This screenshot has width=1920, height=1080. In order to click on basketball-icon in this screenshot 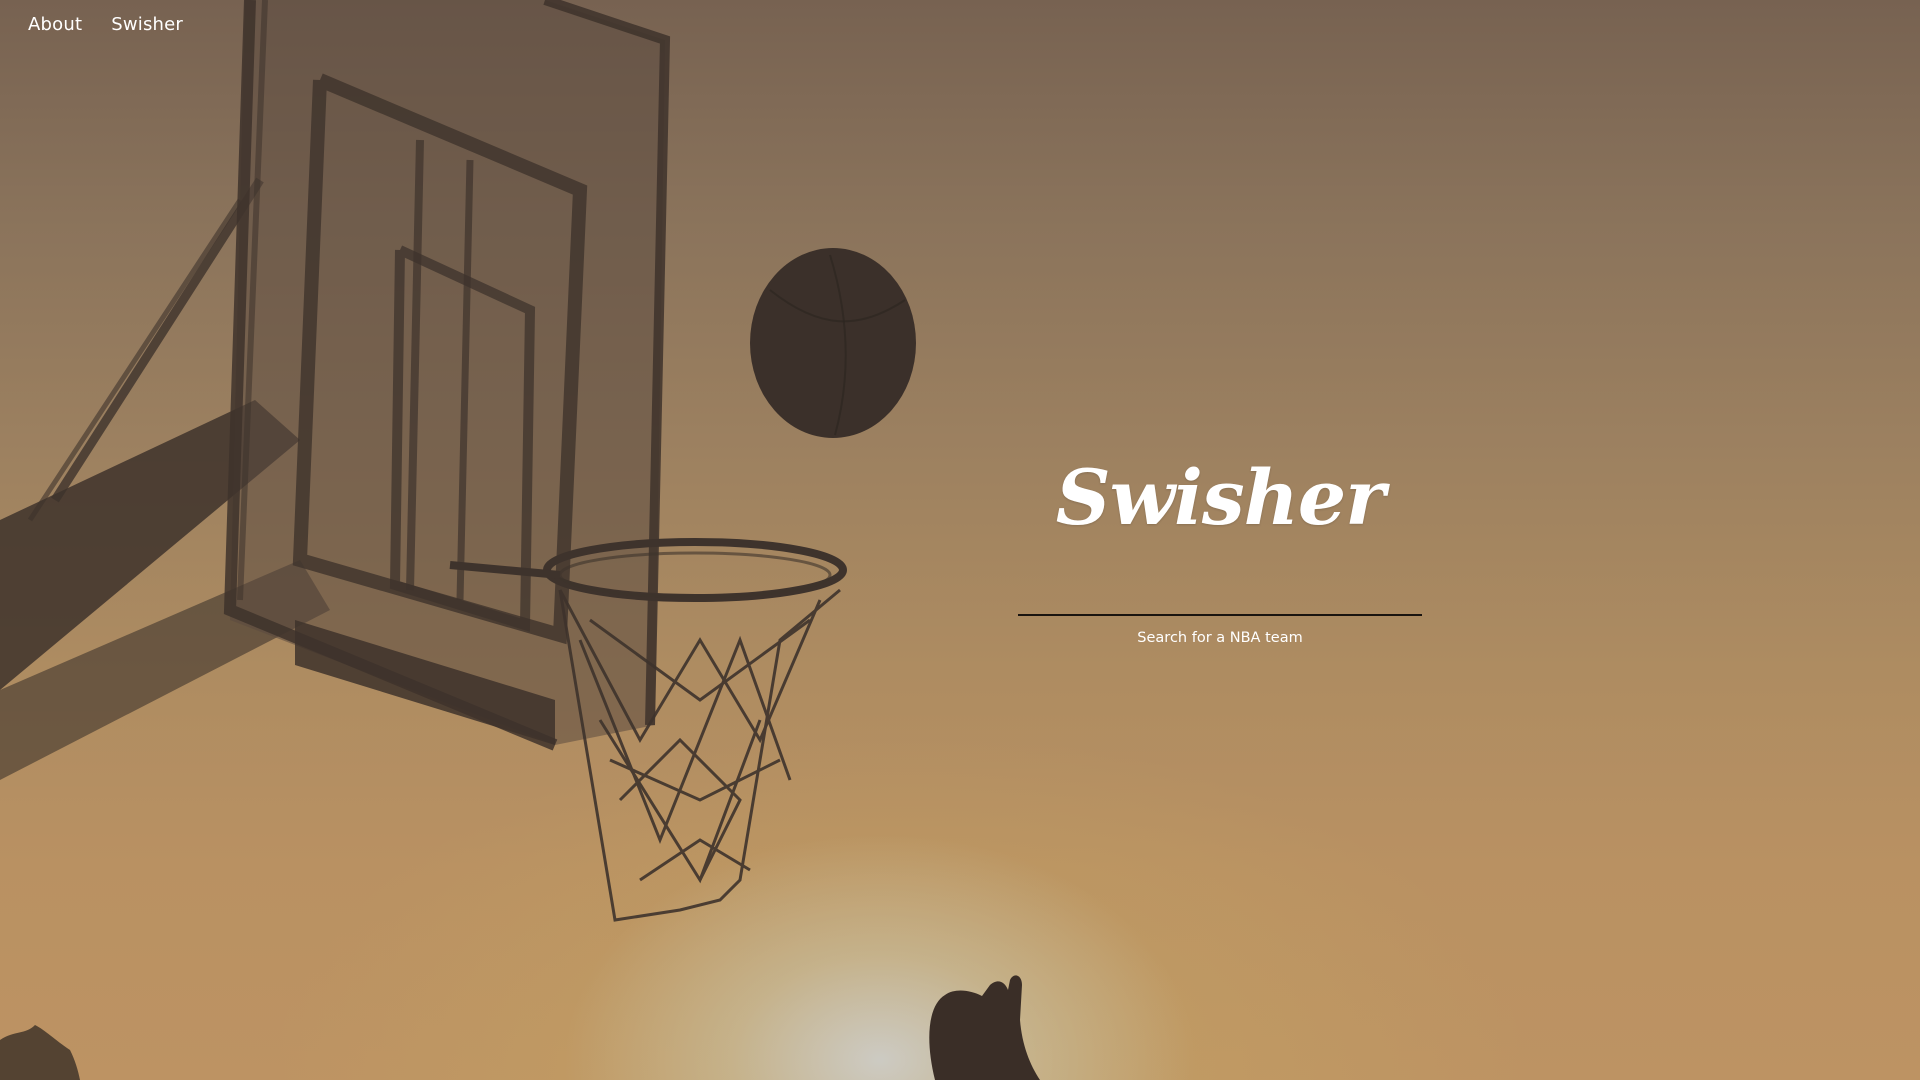, I will do `click(833, 343)`.